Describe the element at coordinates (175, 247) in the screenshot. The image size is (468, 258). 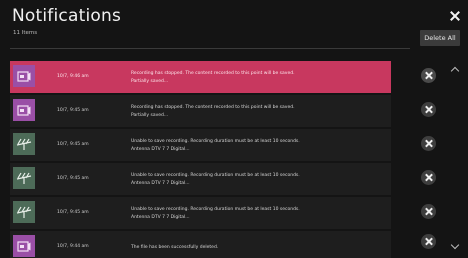
I see `notification-message: The file has been successfully deleted.` at that location.